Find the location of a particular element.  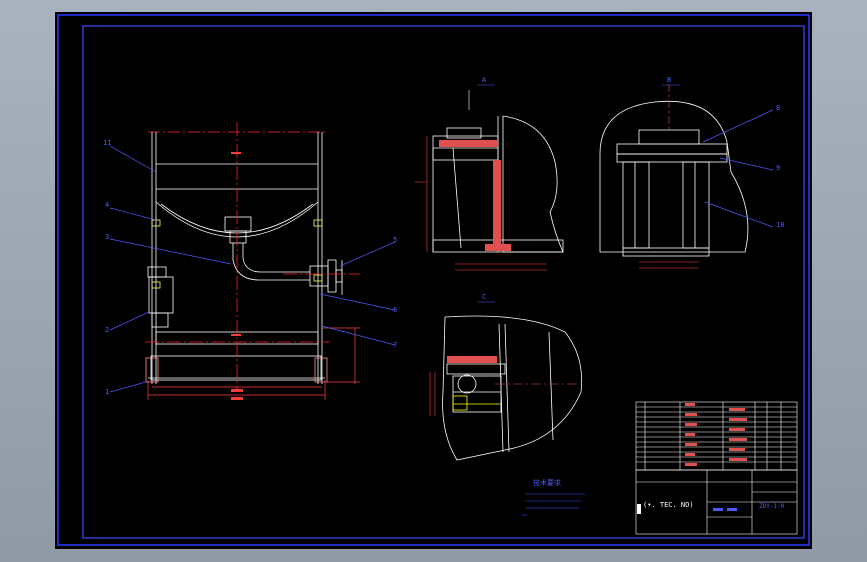

part-number-5: 5 is located at coordinates (395, 240).